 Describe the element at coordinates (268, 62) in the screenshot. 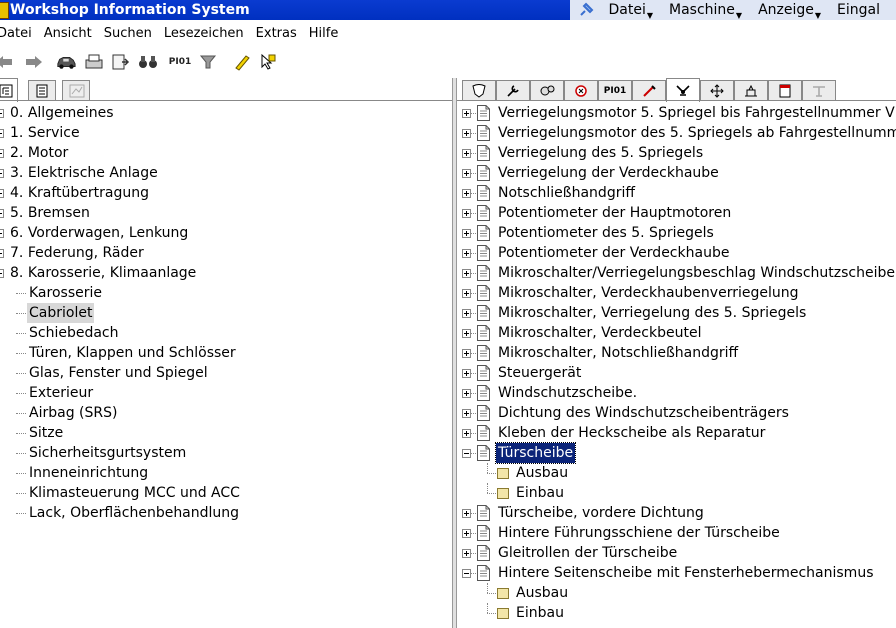

I see `pointer-note-icon` at that location.